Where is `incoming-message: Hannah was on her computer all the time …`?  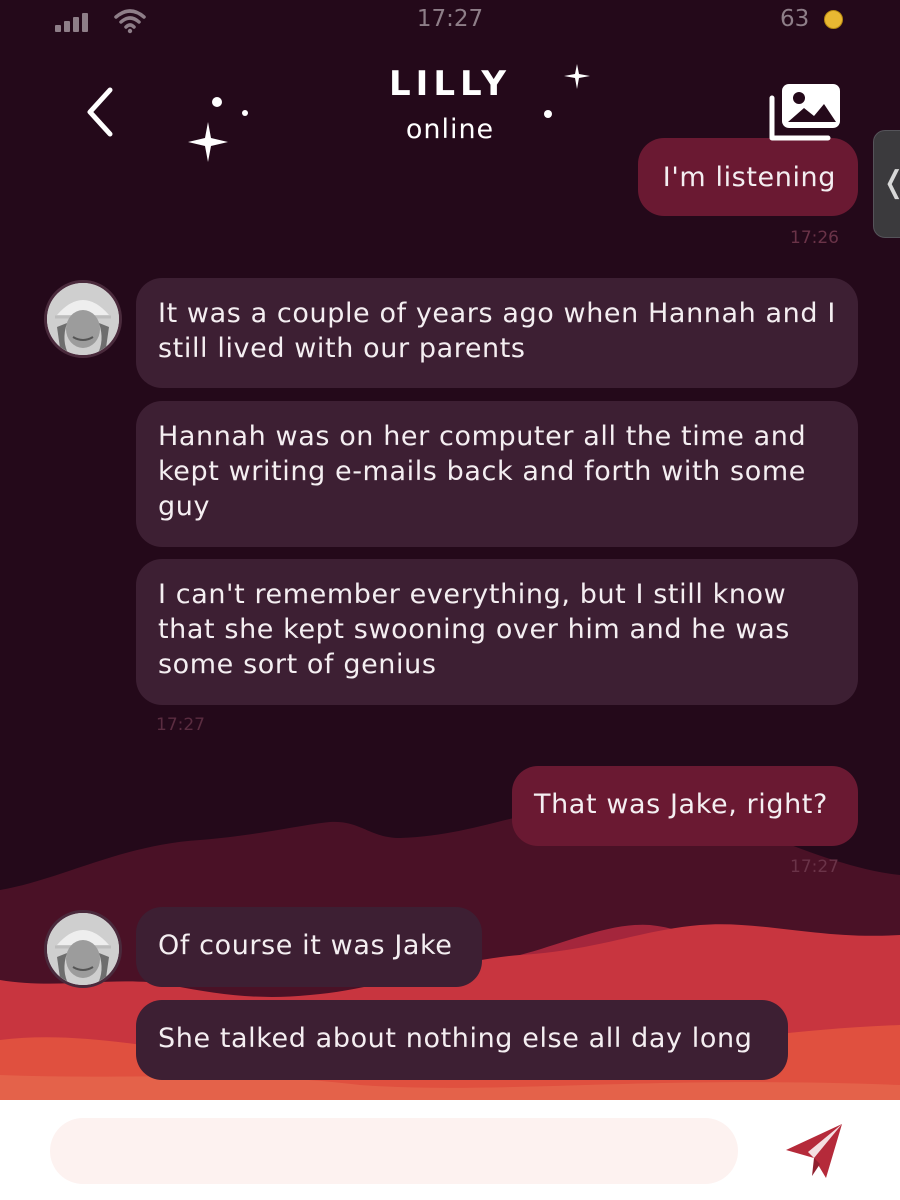
incoming-message: Hannah was on her computer all the time … is located at coordinates (497, 474).